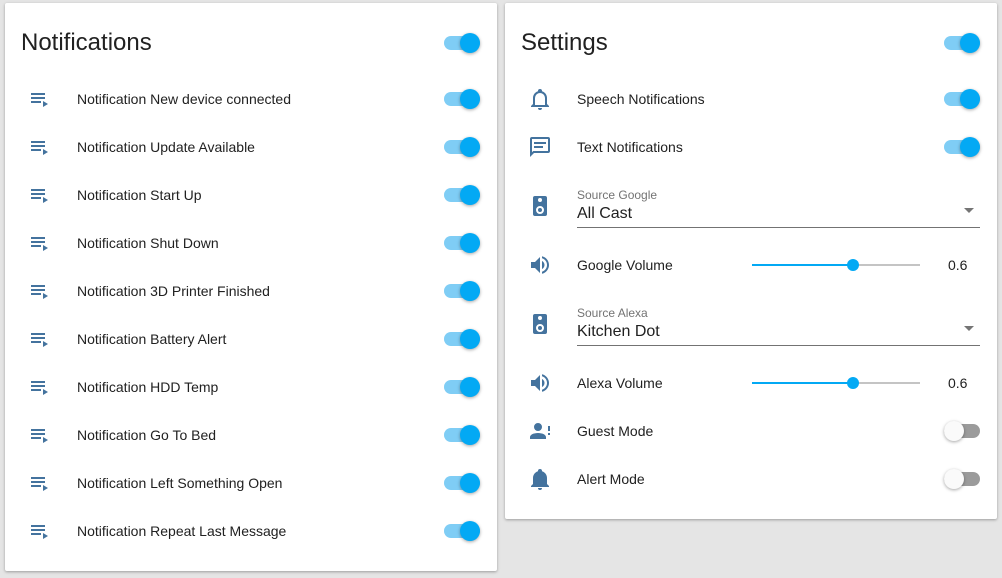  I want to click on bell-outline-icon, so click(540, 99).